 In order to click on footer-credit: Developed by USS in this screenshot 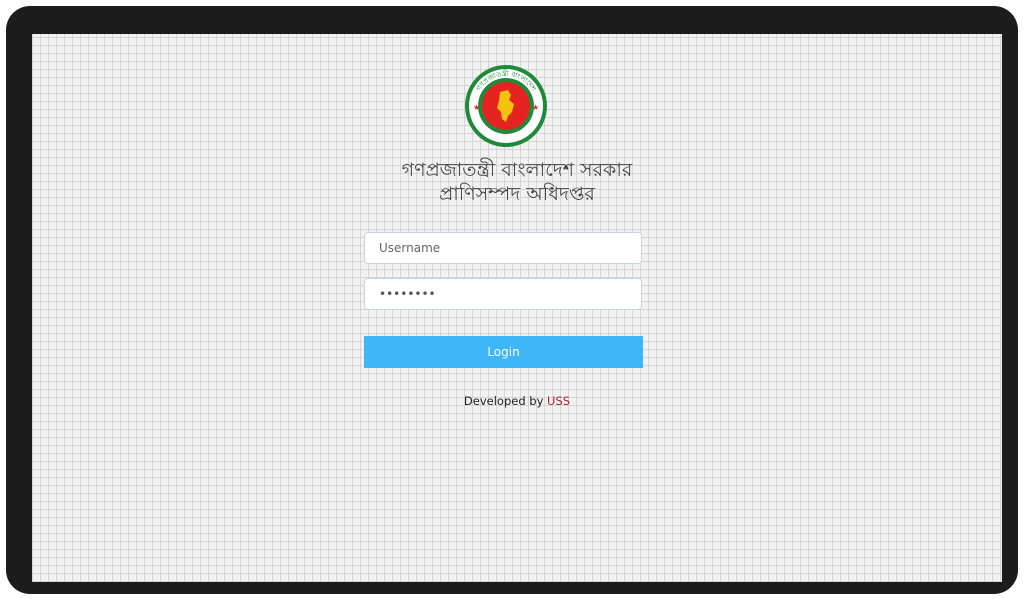, I will do `click(517, 401)`.